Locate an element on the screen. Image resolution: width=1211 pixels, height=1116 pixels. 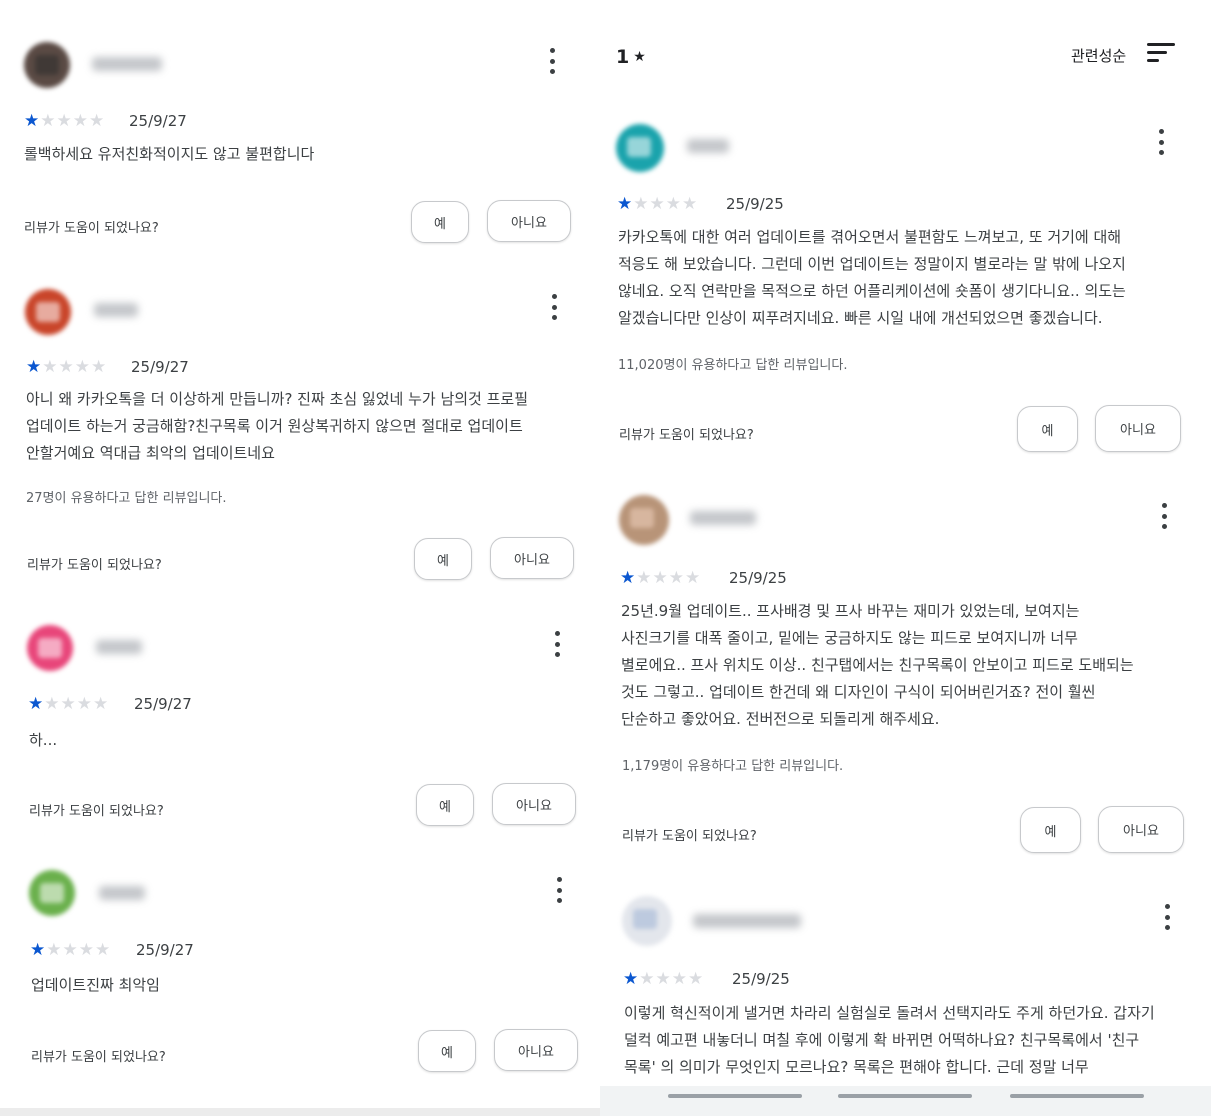
star-icon: ★ is located at coordinates (639, 57).